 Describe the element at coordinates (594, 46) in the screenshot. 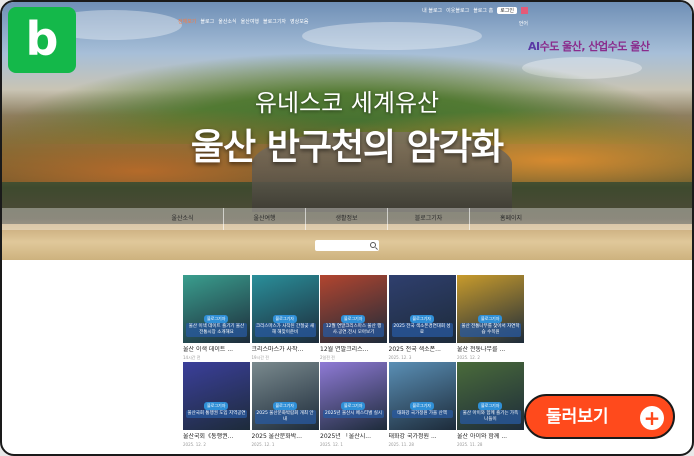

I see `slogan-text: 수도 울산, 산업수도 울산` at that location.